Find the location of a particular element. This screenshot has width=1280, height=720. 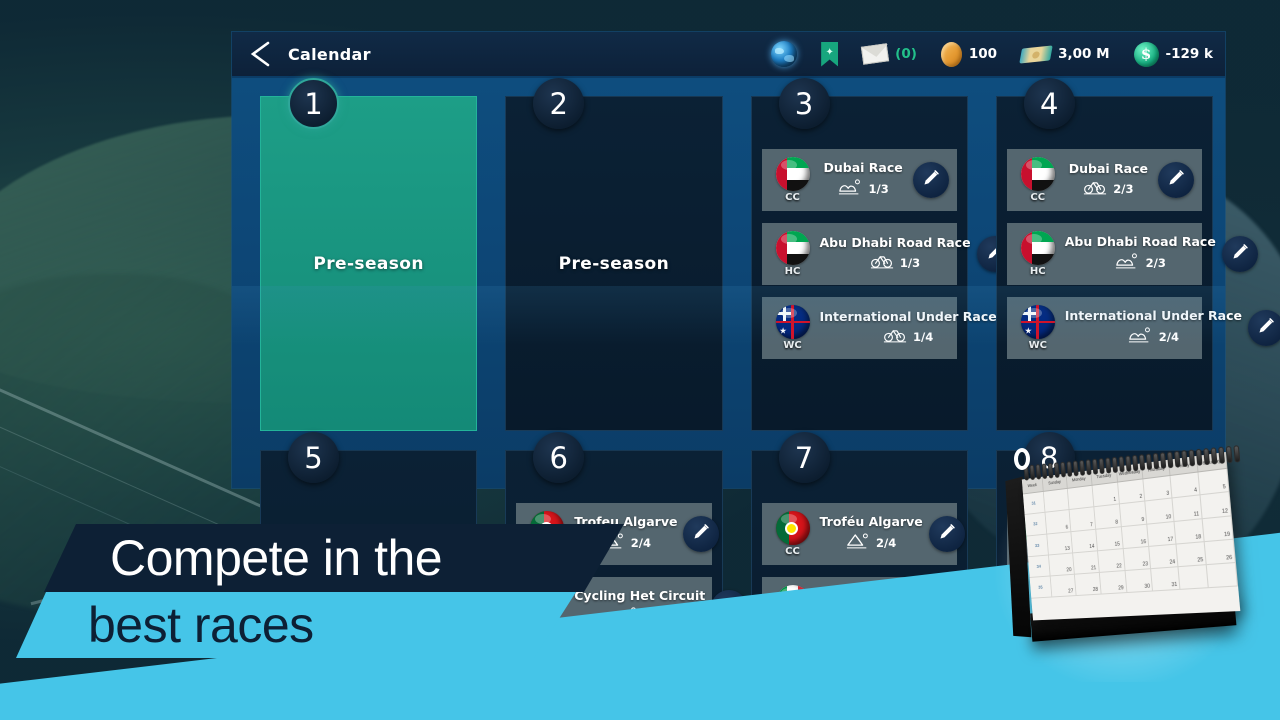

week-number-badge: 4 is located at coordinates (1049, 103).